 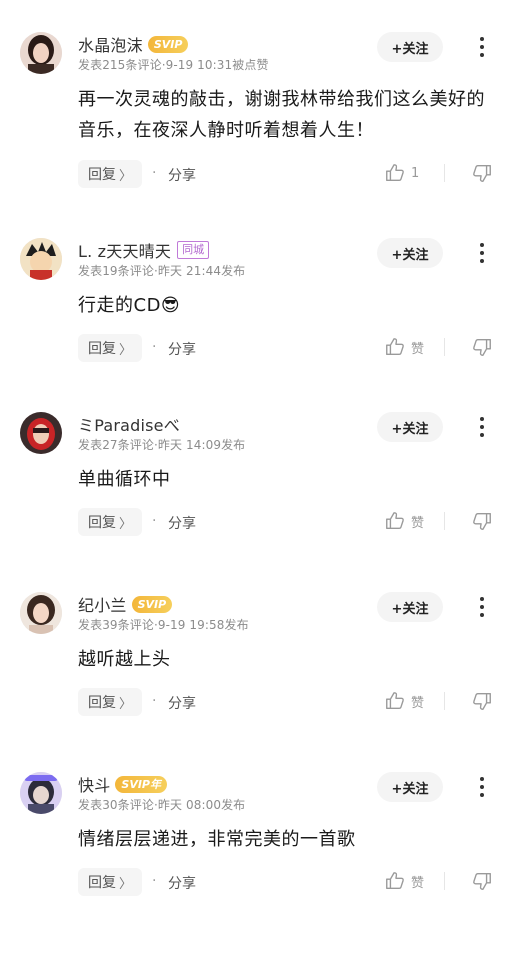 I want to click on username: 快斗, so click(x=94, y=784).